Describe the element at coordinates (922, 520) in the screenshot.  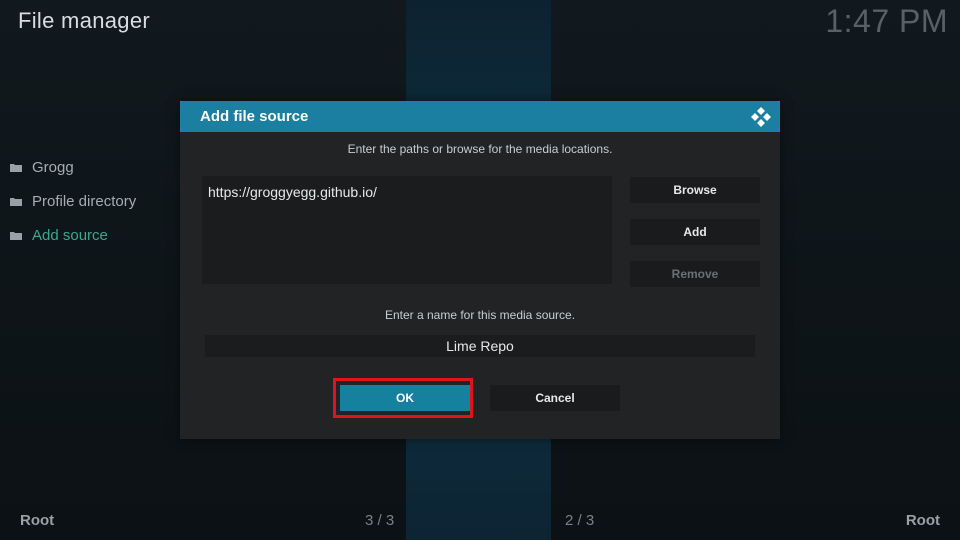
I see `footer-root-right: Root` at that location.